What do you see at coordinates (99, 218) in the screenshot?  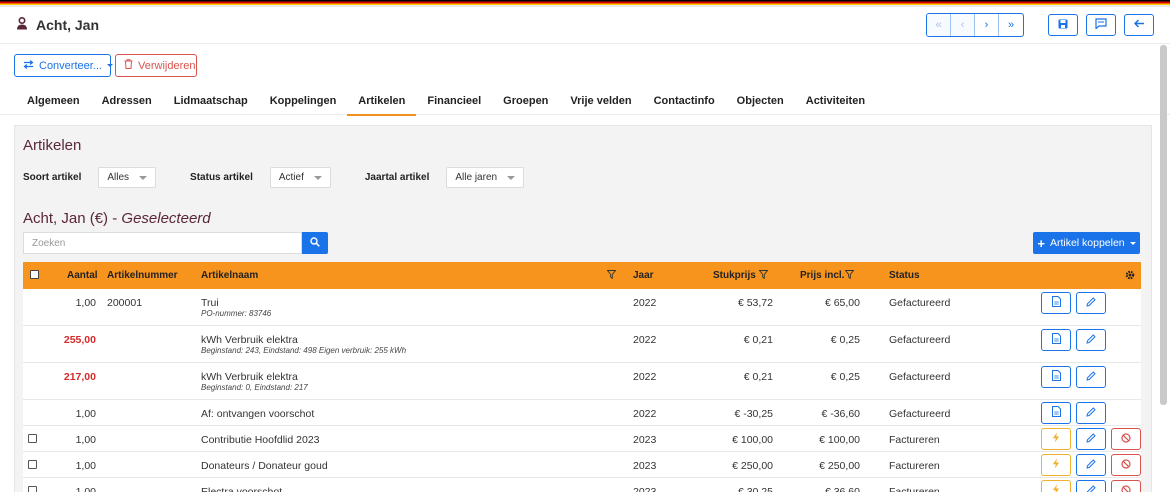 I see `selection-currency: (€)` at bounding box center [99, 218].